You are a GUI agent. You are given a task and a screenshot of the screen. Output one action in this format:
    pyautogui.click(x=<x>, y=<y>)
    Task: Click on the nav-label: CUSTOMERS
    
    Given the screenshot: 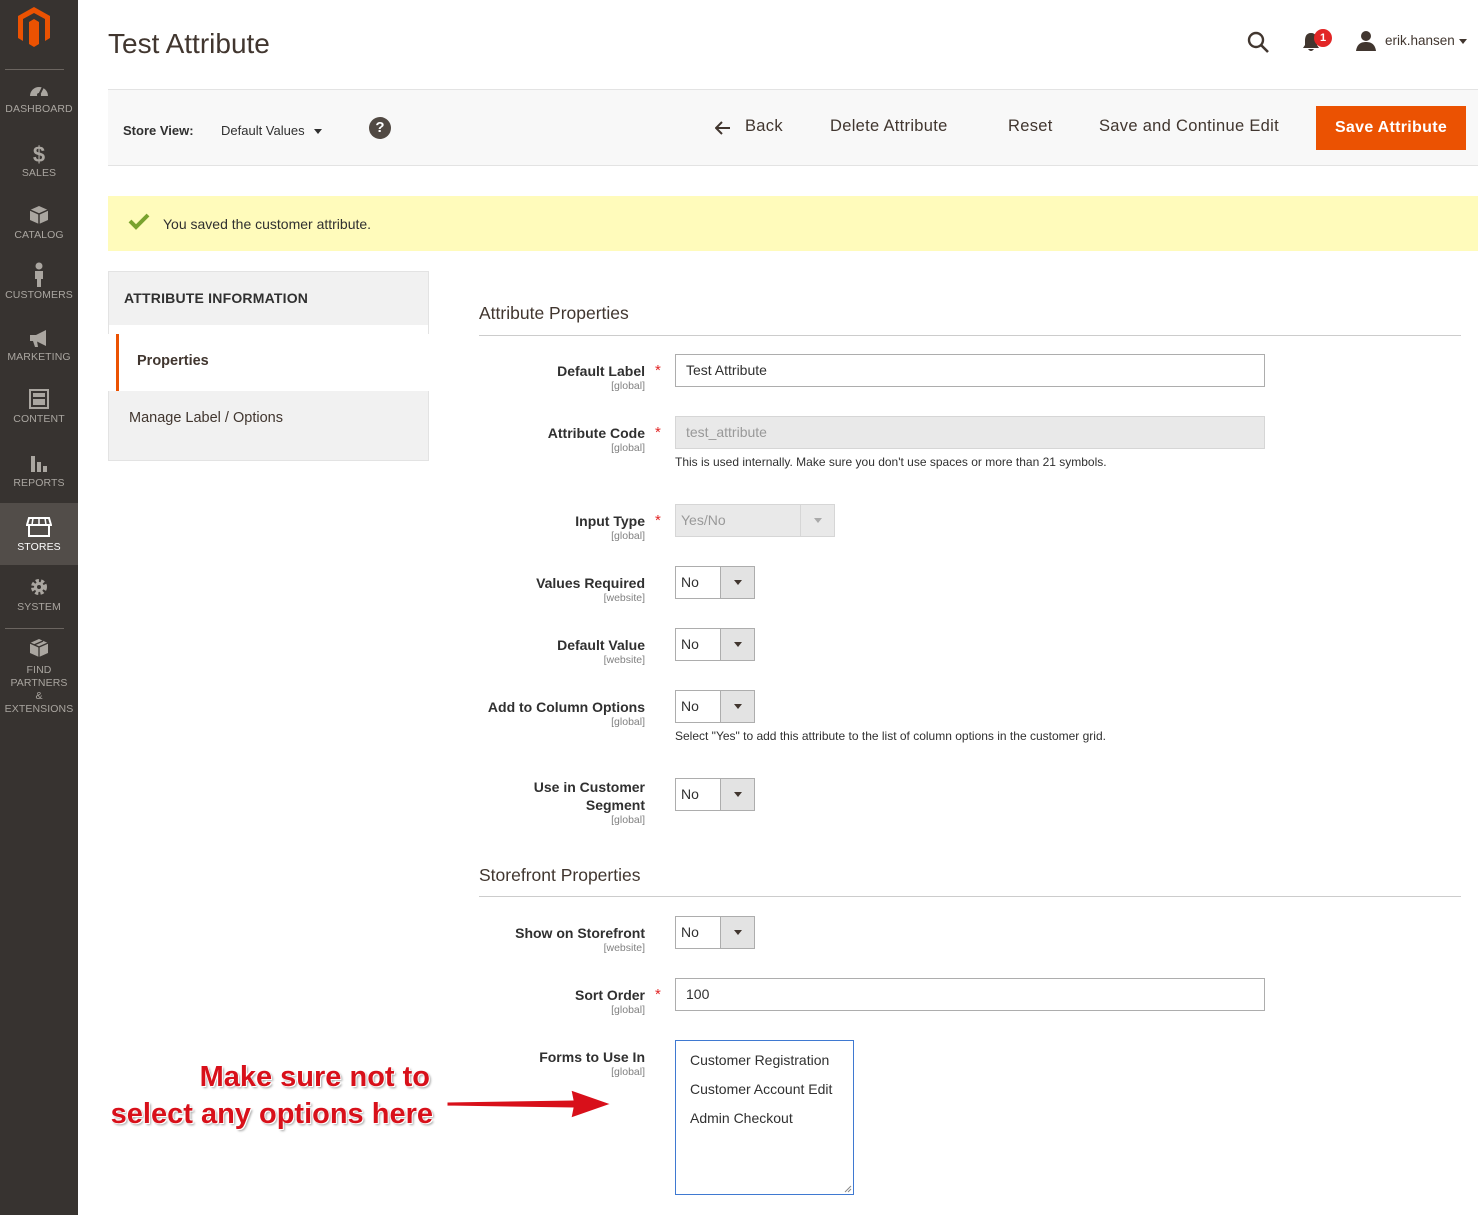 What is the action you would take?
    pyautogui.click(x=39, y=295)
    